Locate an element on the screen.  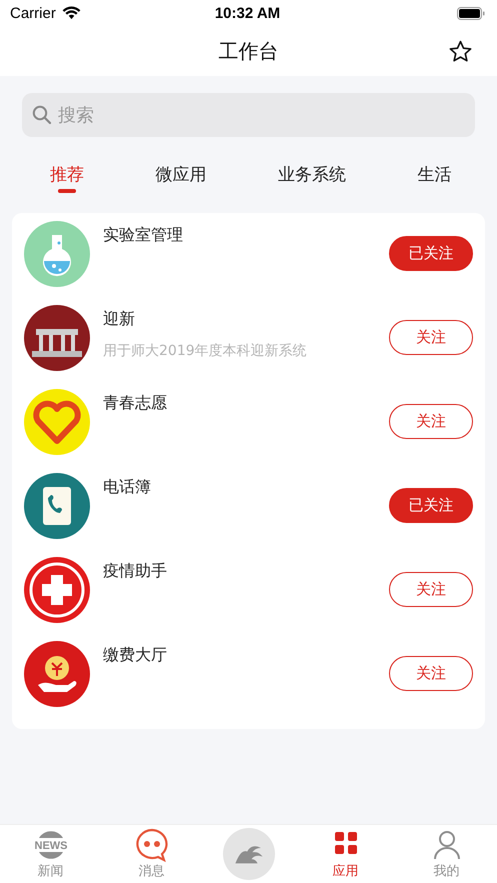
center-button is located at coordinates (248, 854).